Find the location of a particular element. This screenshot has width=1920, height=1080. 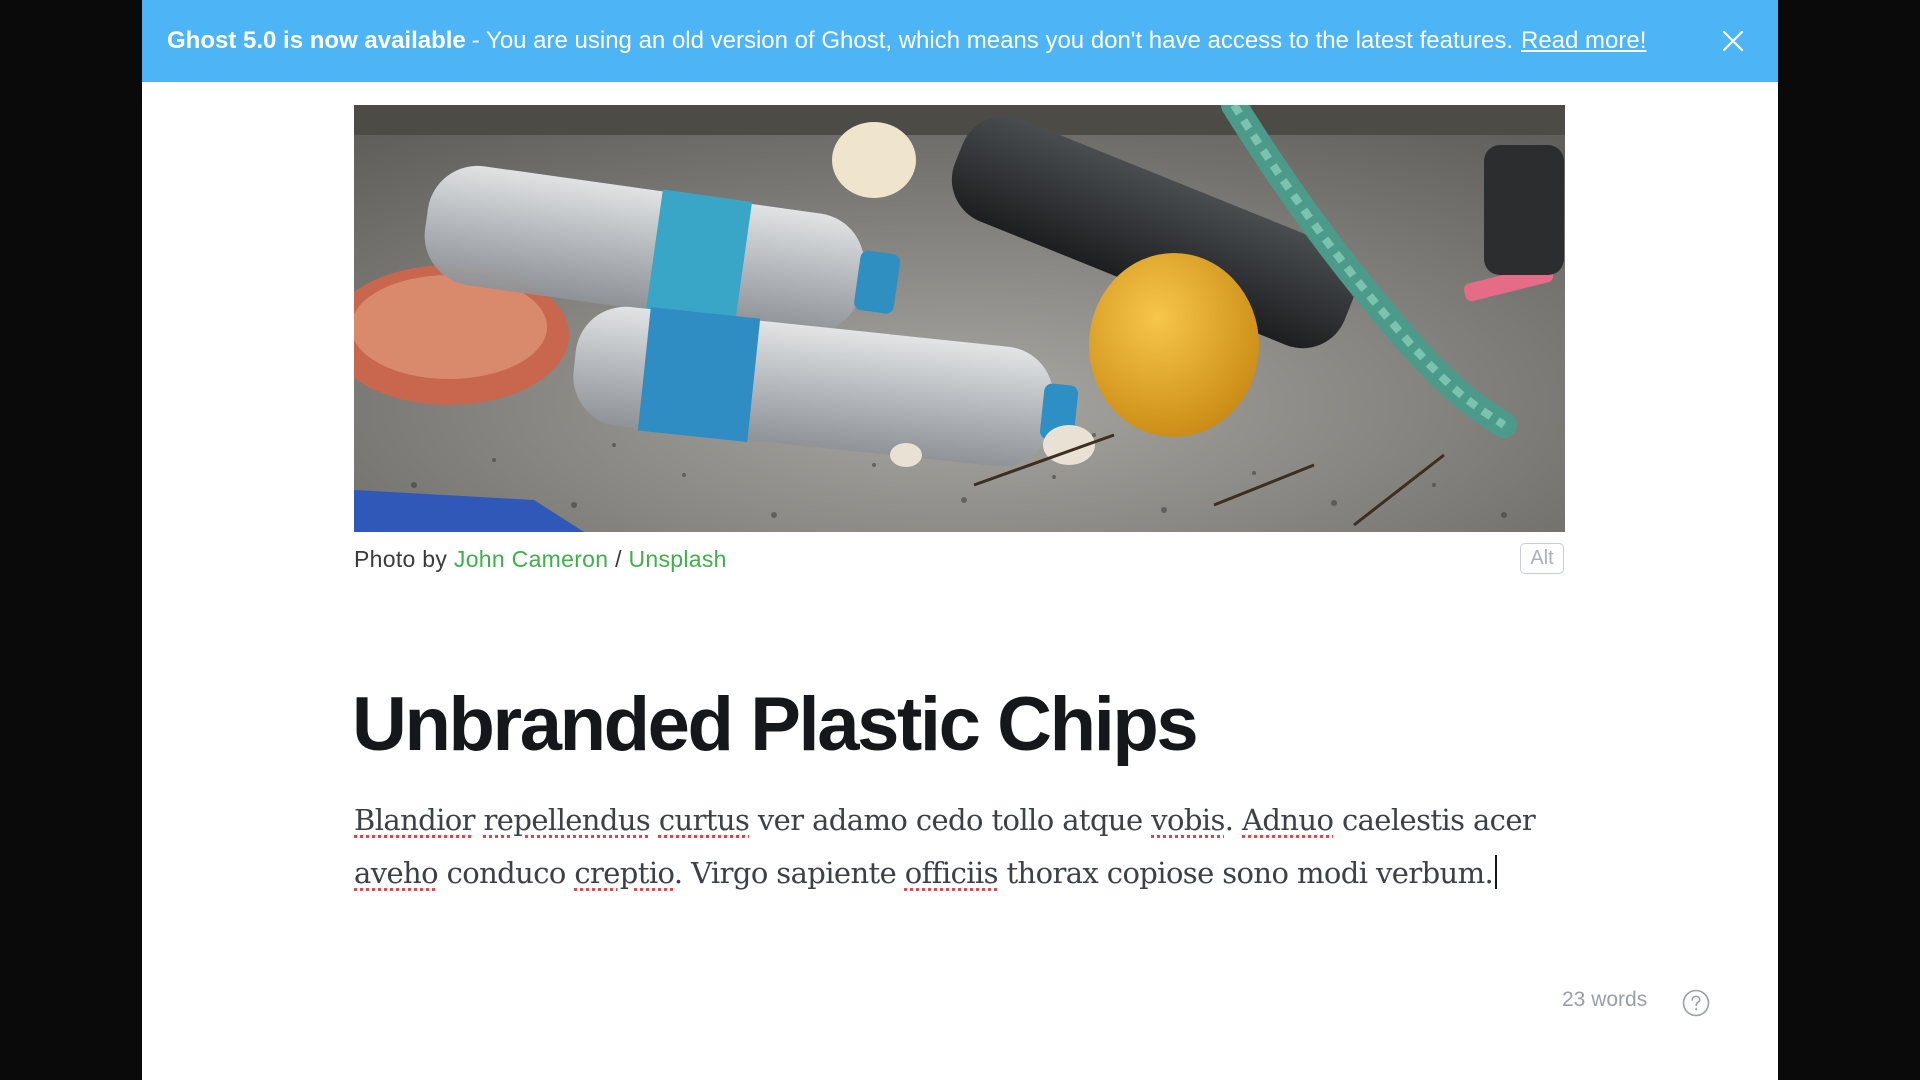

misspelled-word: aveho is located at coordinates (396, 873).